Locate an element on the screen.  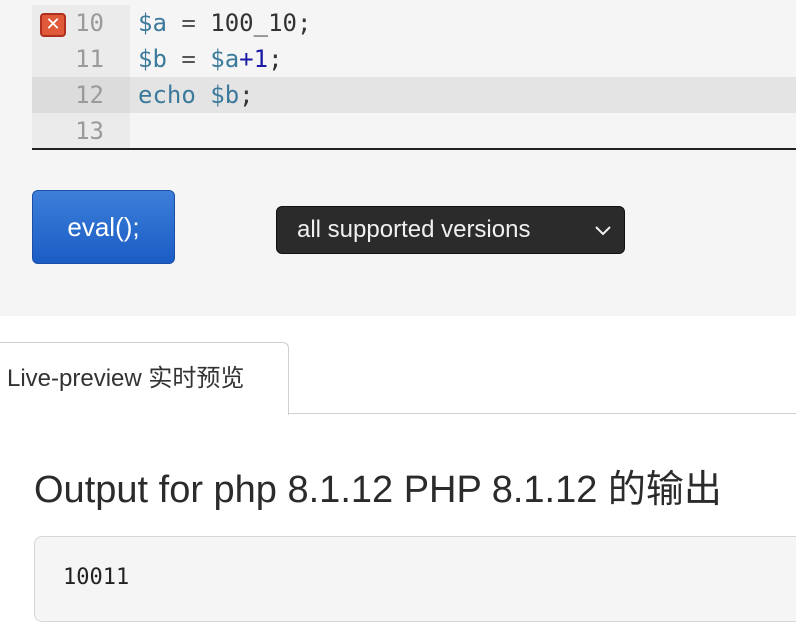
eval-button: eval(); is located at coordinates (103, 227).